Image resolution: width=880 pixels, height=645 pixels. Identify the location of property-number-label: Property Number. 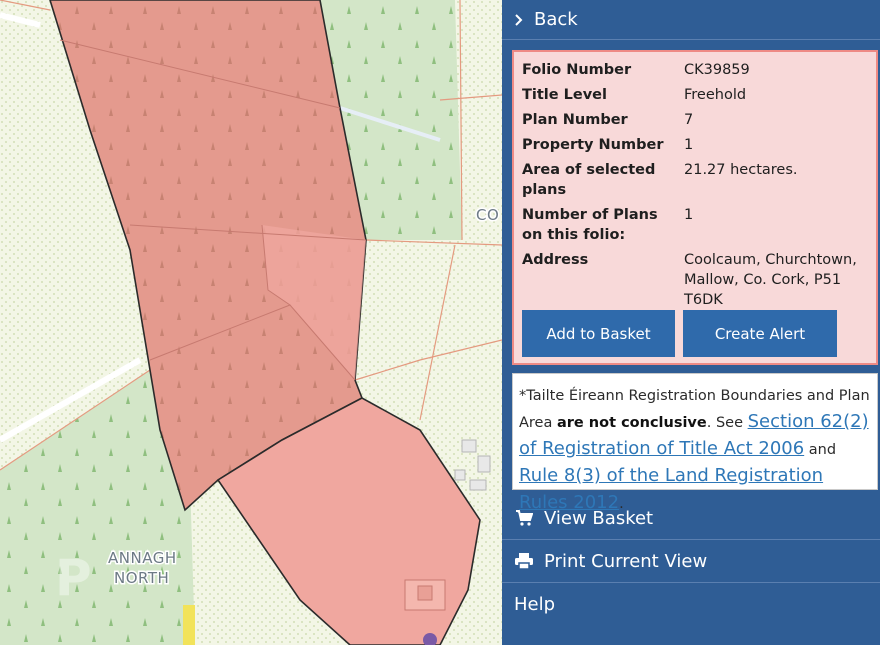
(593, 145).